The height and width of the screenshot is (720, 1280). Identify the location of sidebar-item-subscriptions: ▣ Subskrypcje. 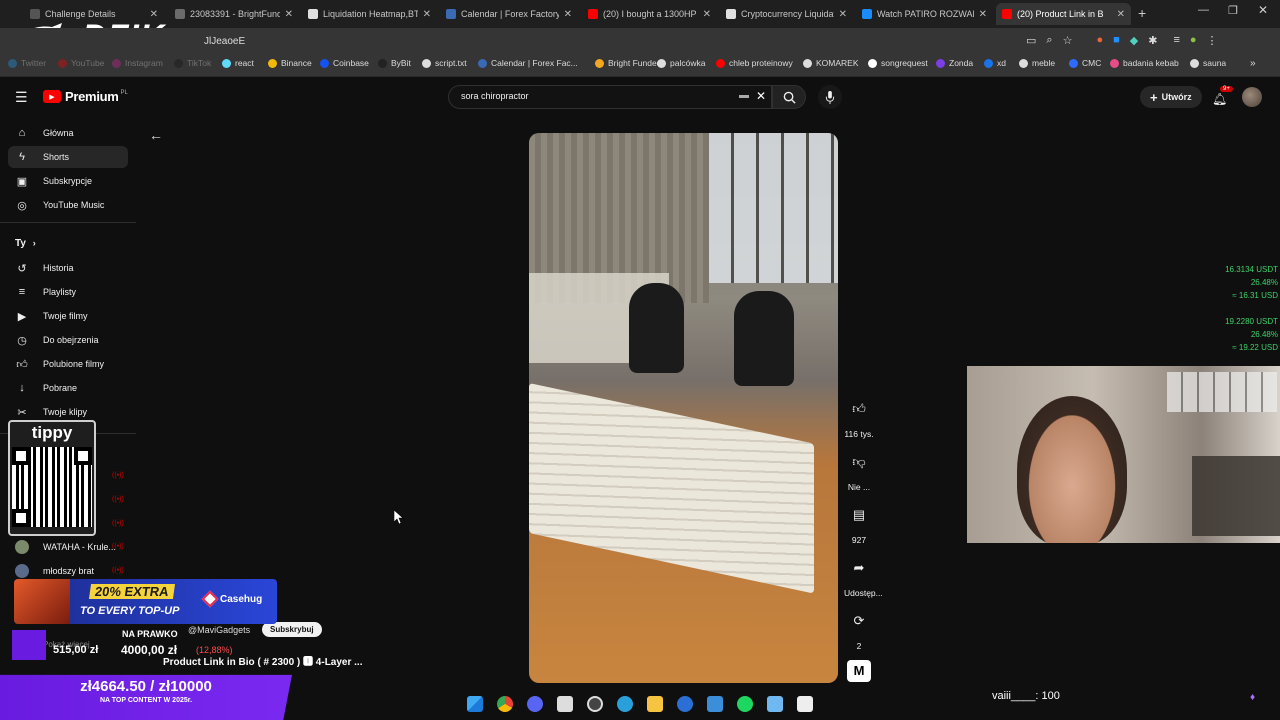
(68, 181).